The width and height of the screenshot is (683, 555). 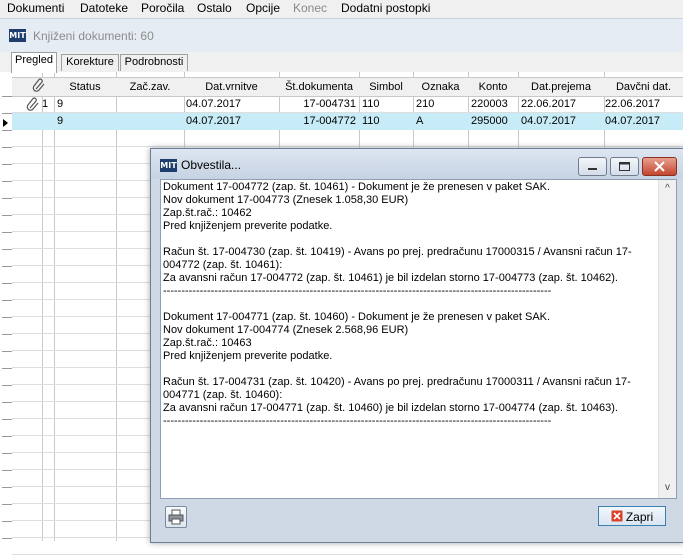 I want to click on minimize-button, so click(x=592, y=166).